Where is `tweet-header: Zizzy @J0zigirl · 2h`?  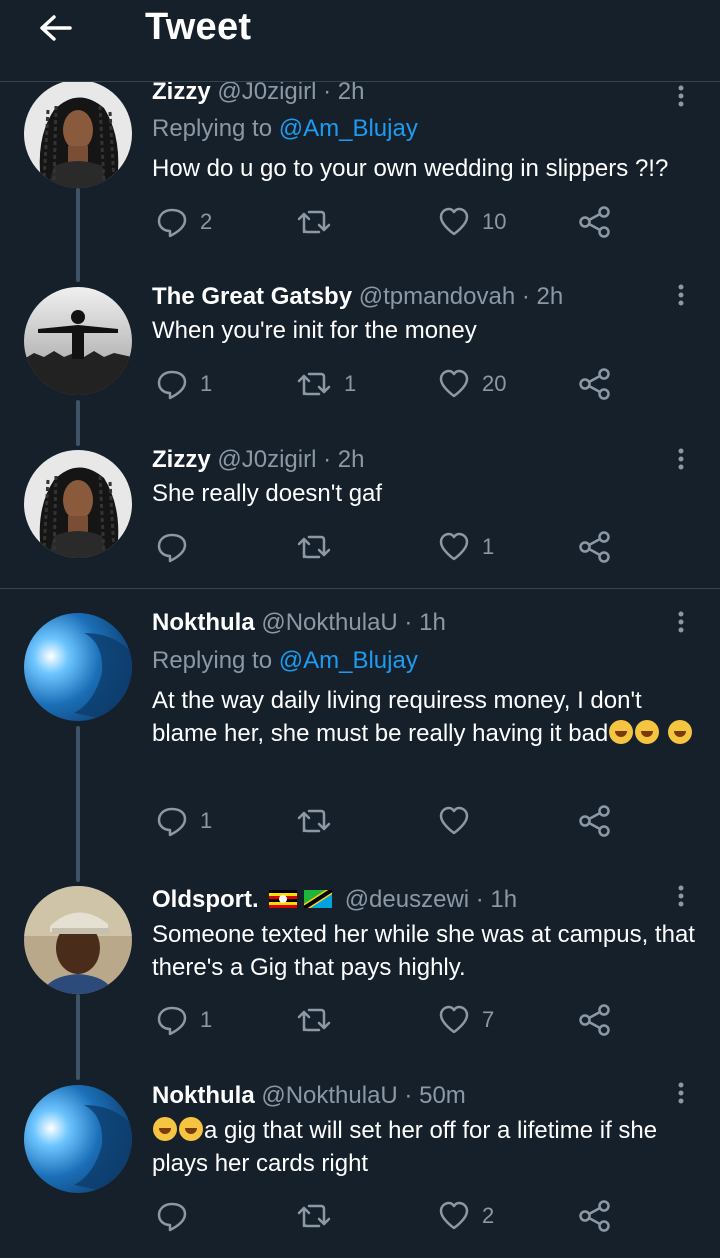 tweet-header: Zizzy @J0zigirl · 2h is located at coordinates (258, 460).